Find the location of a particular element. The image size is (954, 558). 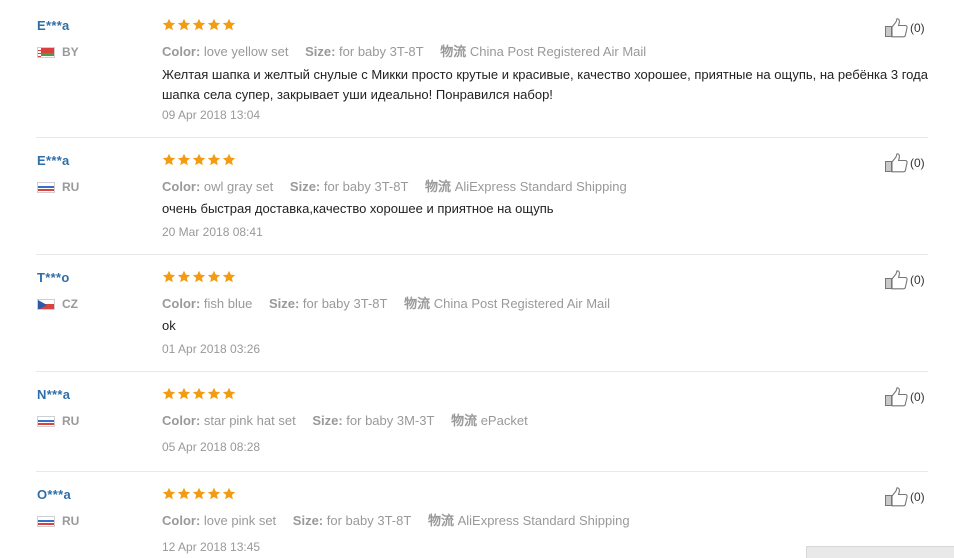

buyer-name: T***o is located at coordinates (53, 277).